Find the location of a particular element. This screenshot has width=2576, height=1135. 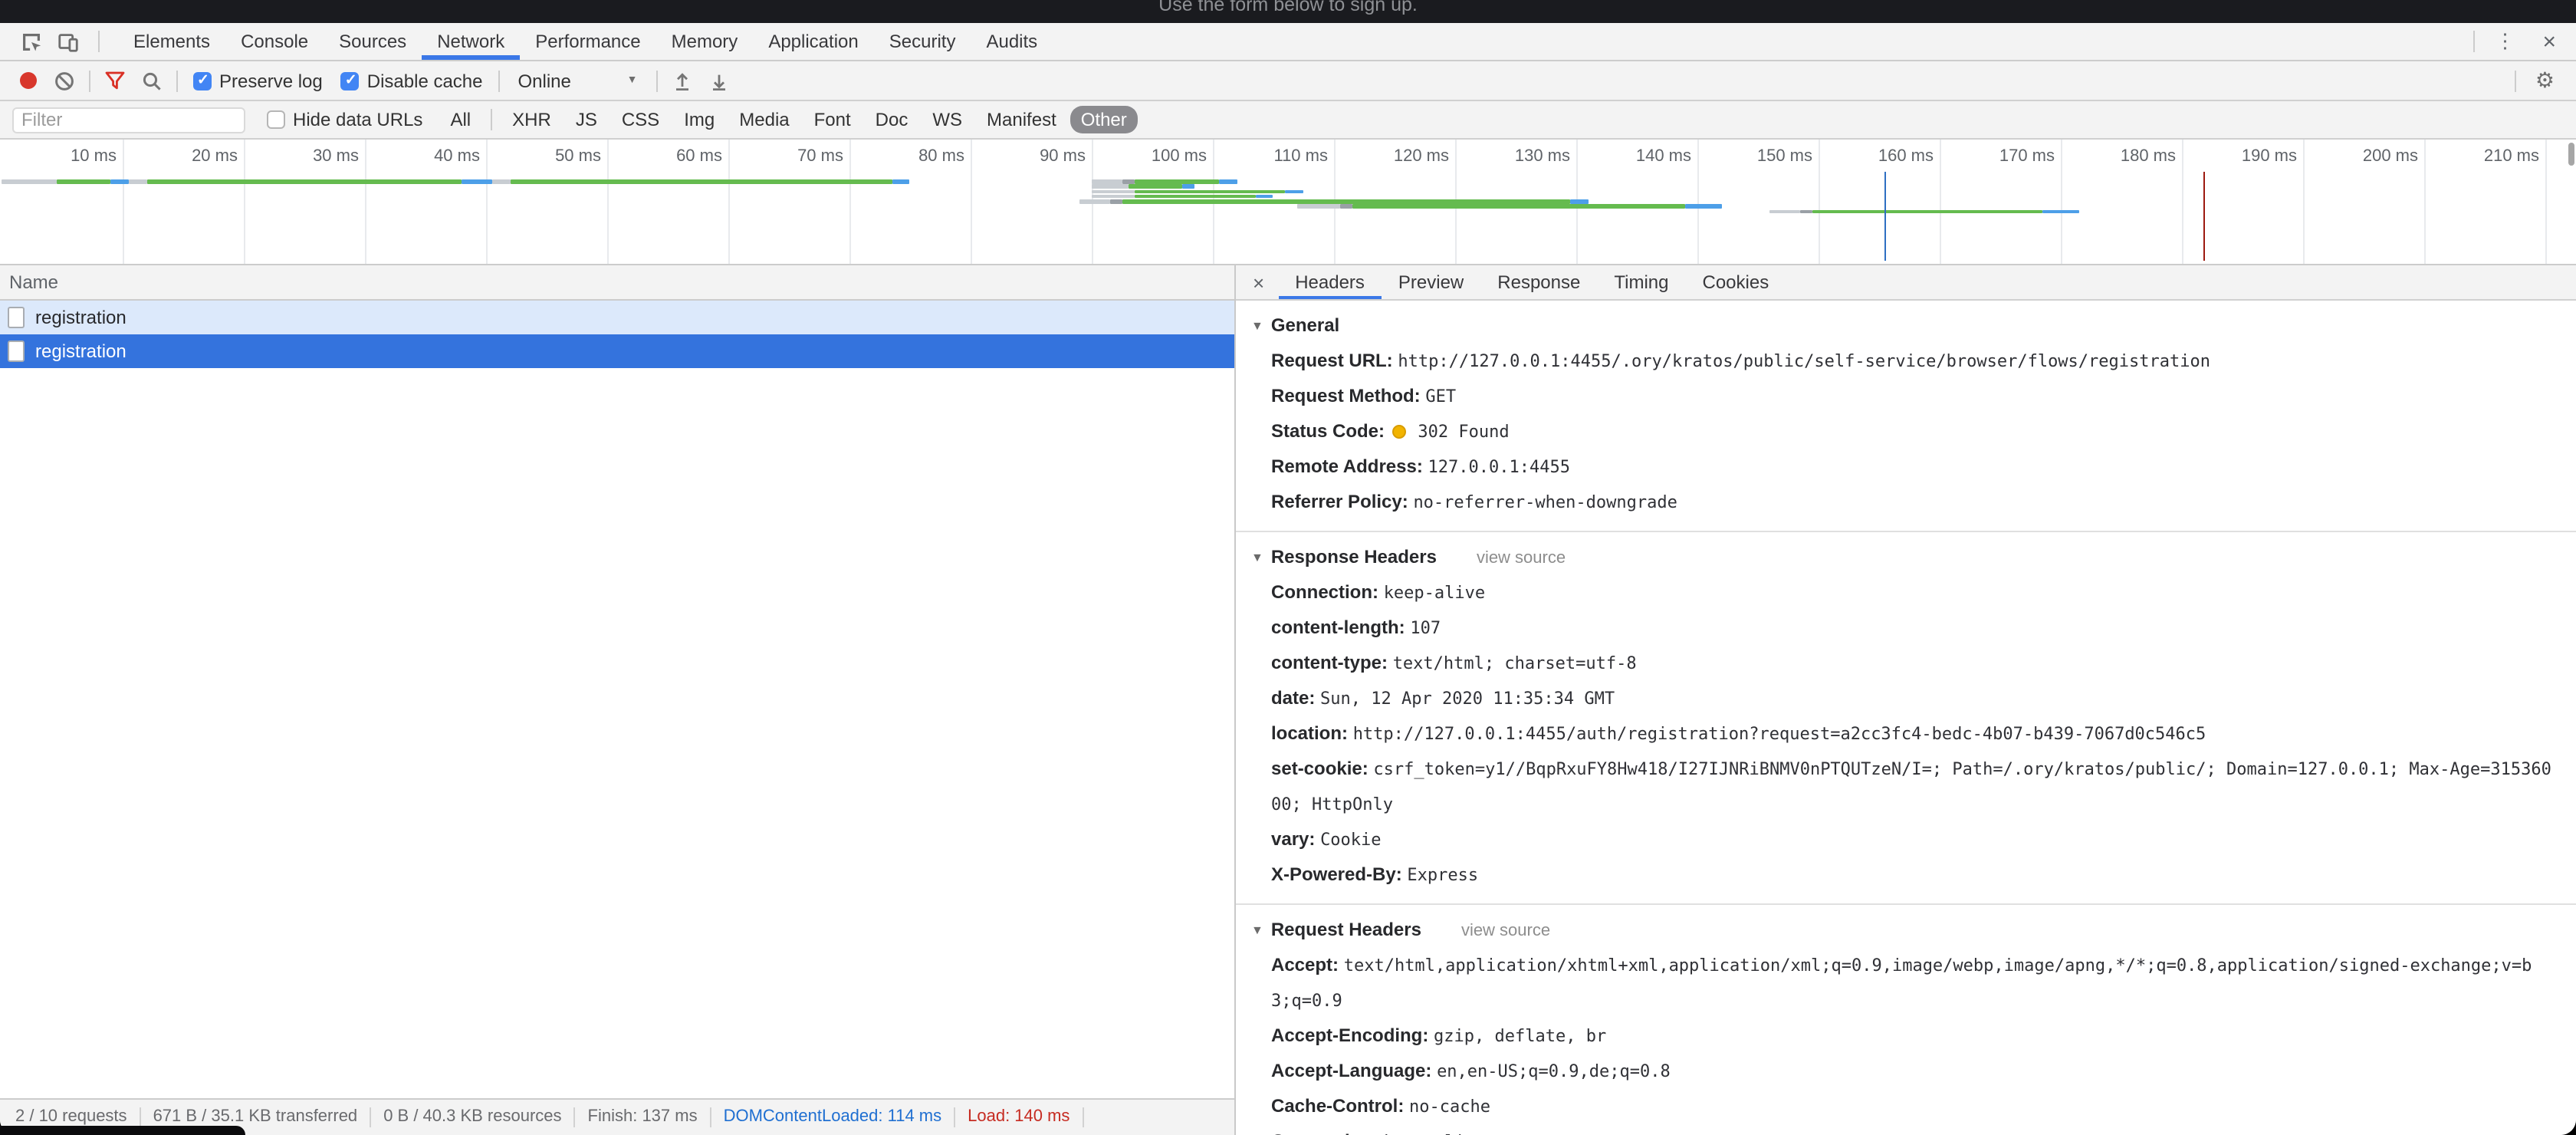

preserve-log-checkbox: Preserve log is located at coordinates (258, 80).